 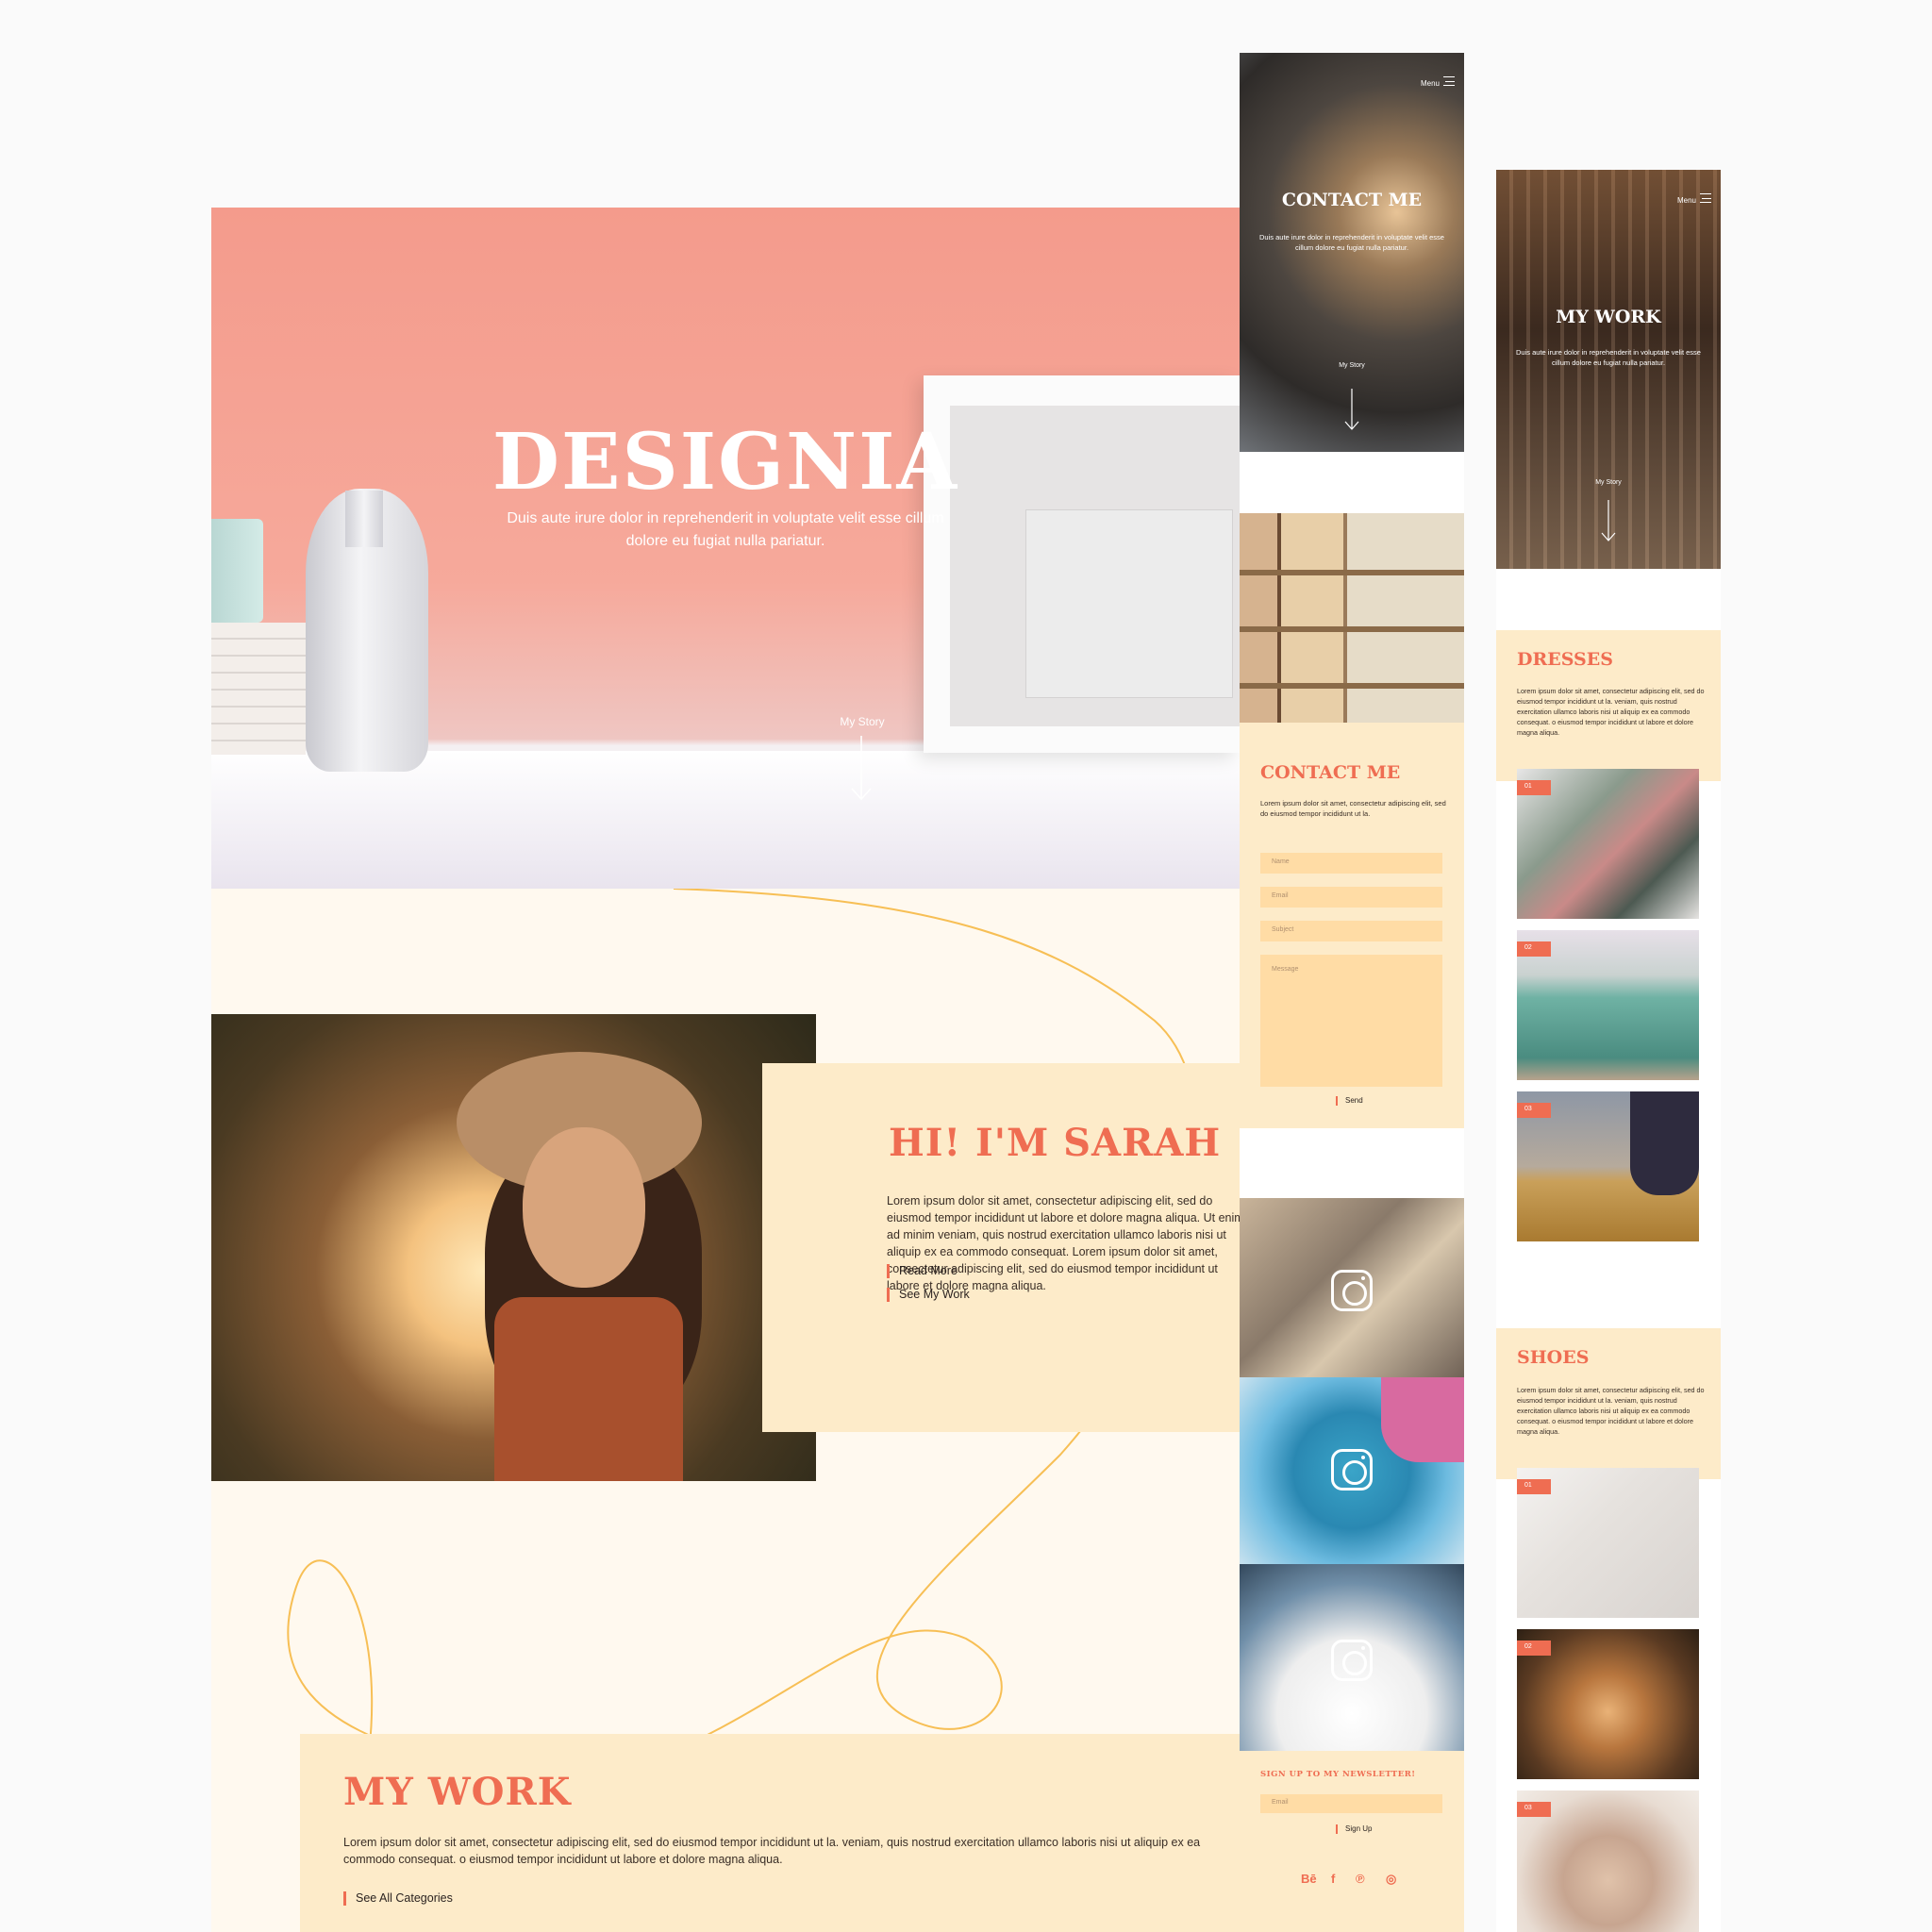 I want to click on hero-photo-books, so click(x=258, y=689).